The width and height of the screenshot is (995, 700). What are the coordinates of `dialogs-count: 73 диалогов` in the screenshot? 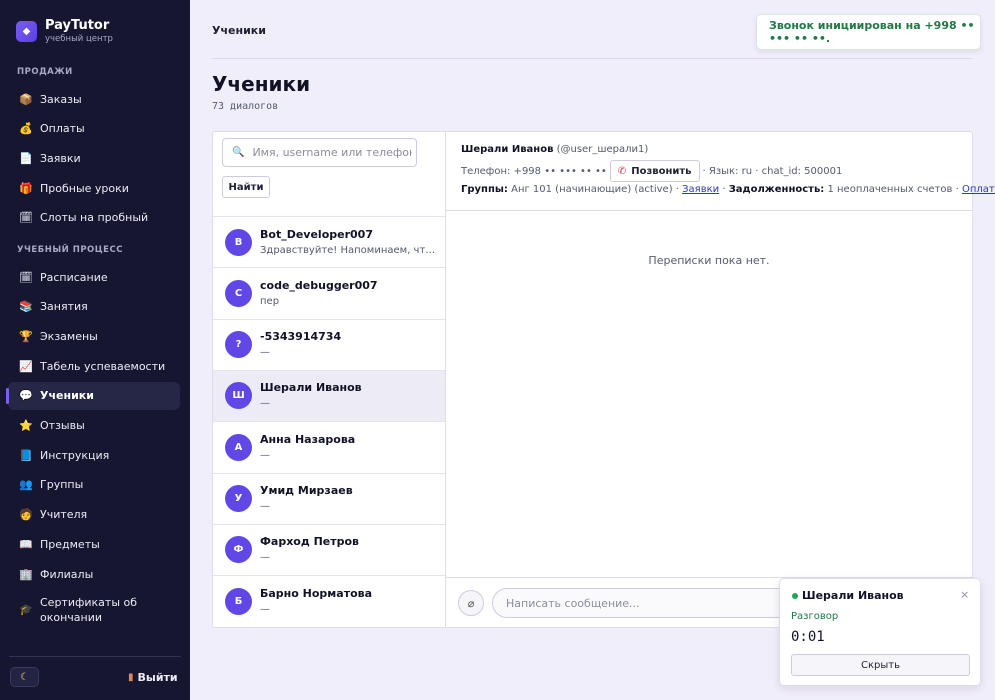 It's located at (245, 106).